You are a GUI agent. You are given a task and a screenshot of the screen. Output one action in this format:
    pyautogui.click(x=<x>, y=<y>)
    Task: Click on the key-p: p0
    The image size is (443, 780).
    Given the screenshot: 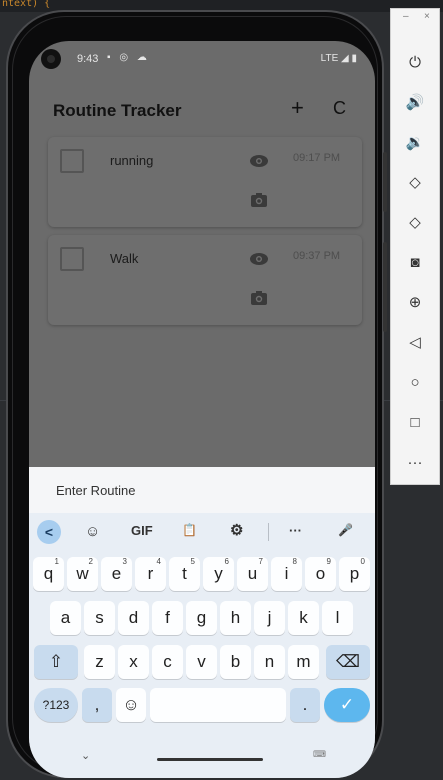 What is the action you would take?
    pyautogui.click(x=354, y=574)
    